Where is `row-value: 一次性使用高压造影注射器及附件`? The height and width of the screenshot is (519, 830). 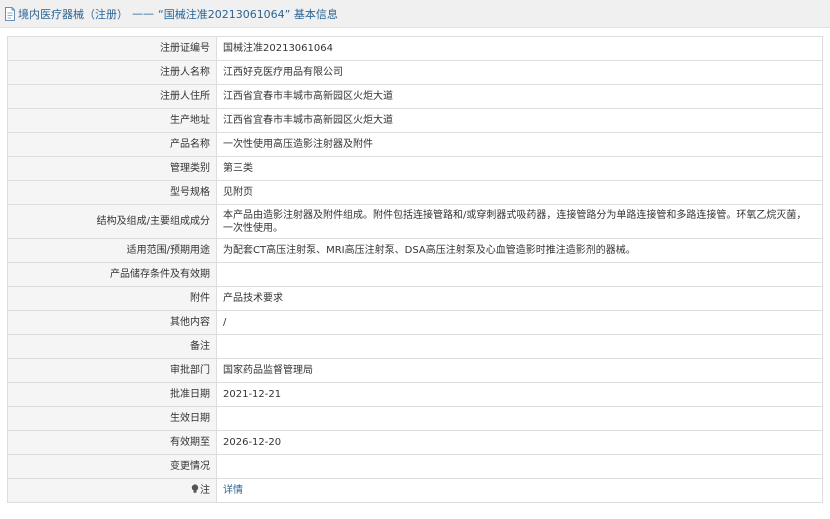
row-value: 一次性使用高压造影注射器及附件 is located at coordinates (519, 144).